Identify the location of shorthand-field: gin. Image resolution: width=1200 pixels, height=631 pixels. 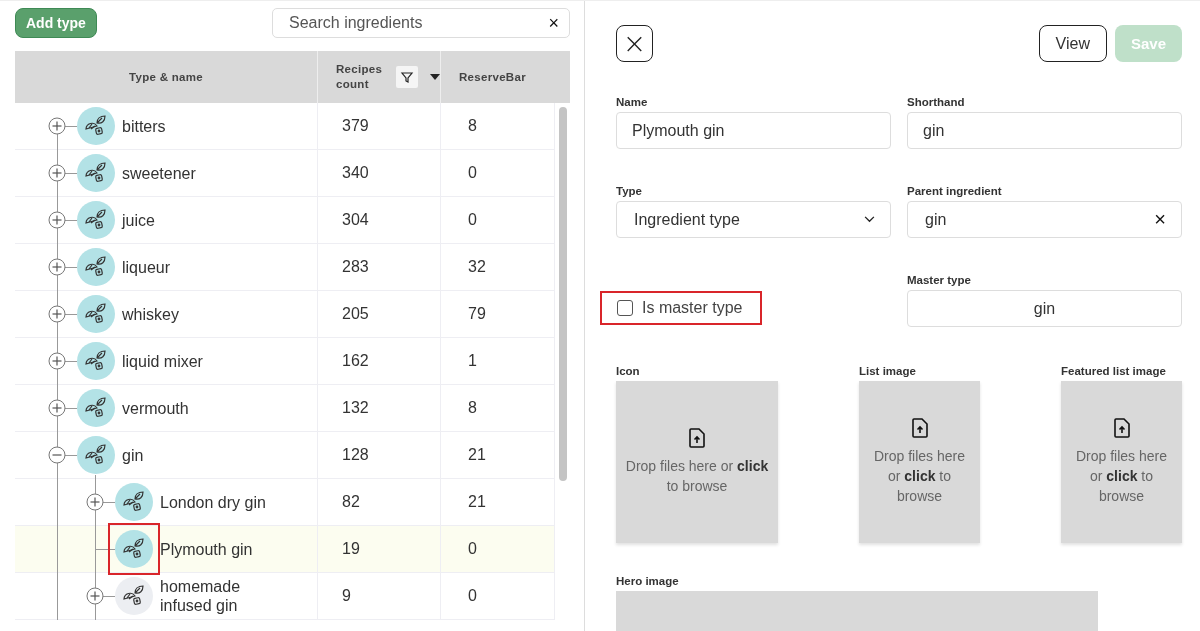
(1044, 130).